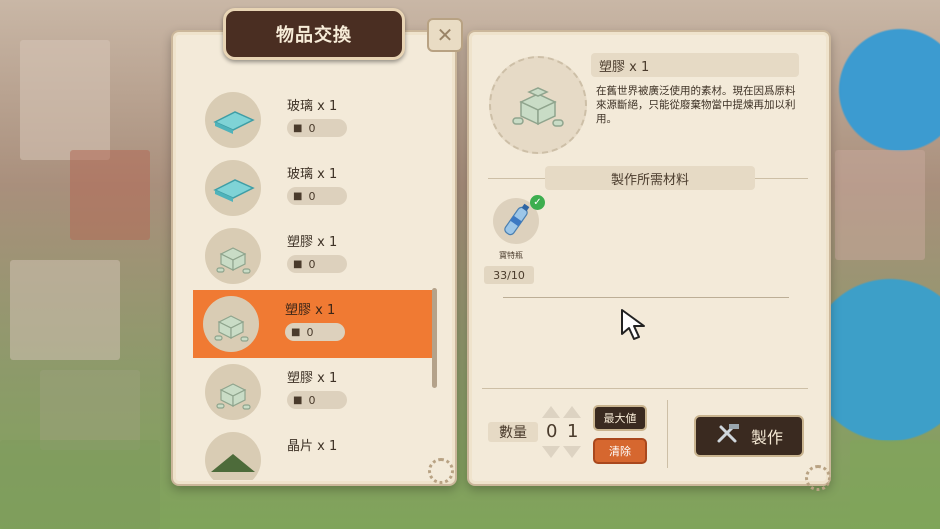 The image size is (940, 529). I want to click on material-name: 寶特瓶, so click(511, 255).